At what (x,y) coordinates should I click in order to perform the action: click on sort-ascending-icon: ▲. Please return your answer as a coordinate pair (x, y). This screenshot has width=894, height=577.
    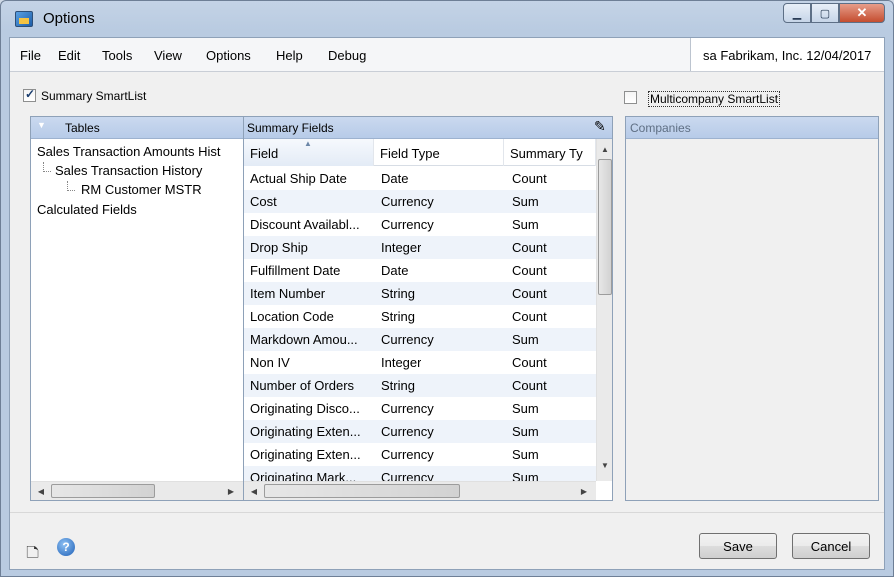
    Looking at the image, I should click on (308, 143).